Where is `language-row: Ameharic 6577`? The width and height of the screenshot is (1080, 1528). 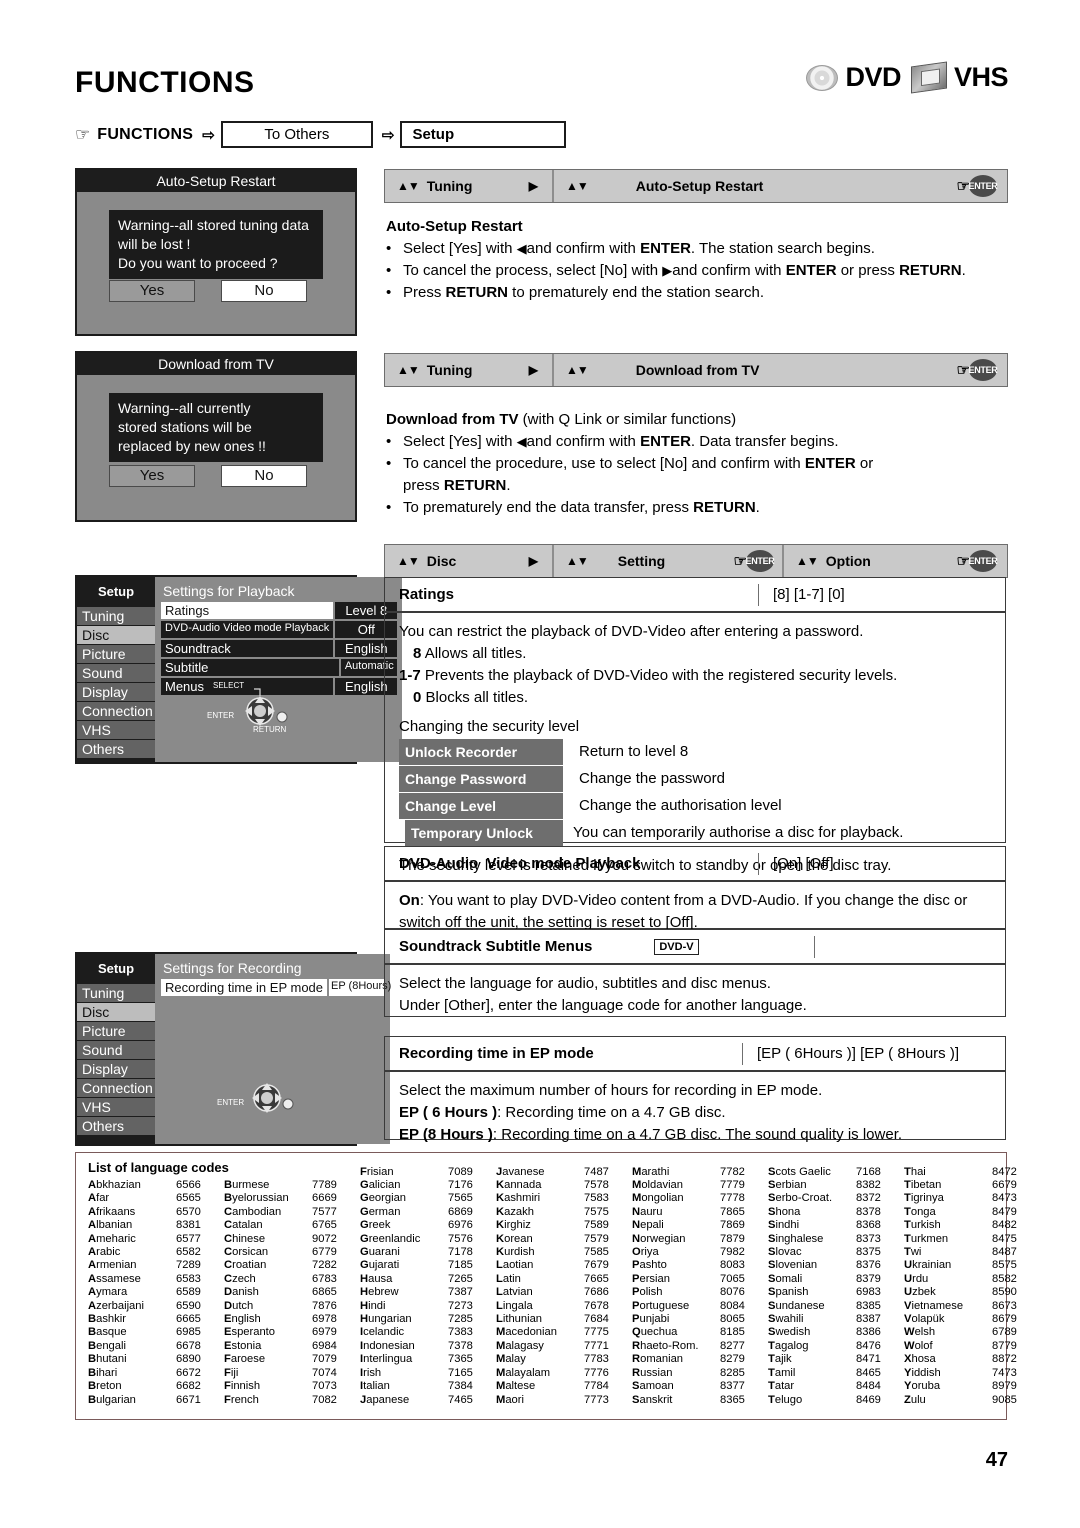 language-row: Ameharic 6577 is located at coordinates (156, 1239).